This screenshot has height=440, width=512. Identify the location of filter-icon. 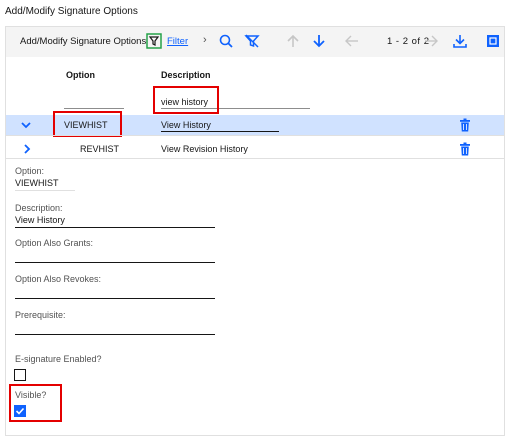
(154, 41).